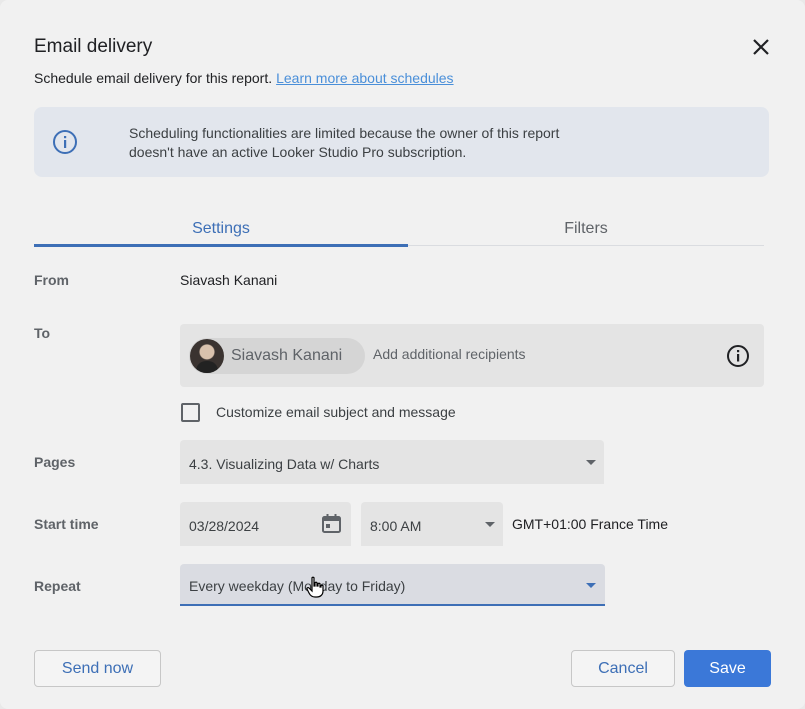 This screenshot has height=709, width=805. What do you see at coordinates (533, 354) in the screenshot?
I see `recipients-input` at bounding box center [533, 354].